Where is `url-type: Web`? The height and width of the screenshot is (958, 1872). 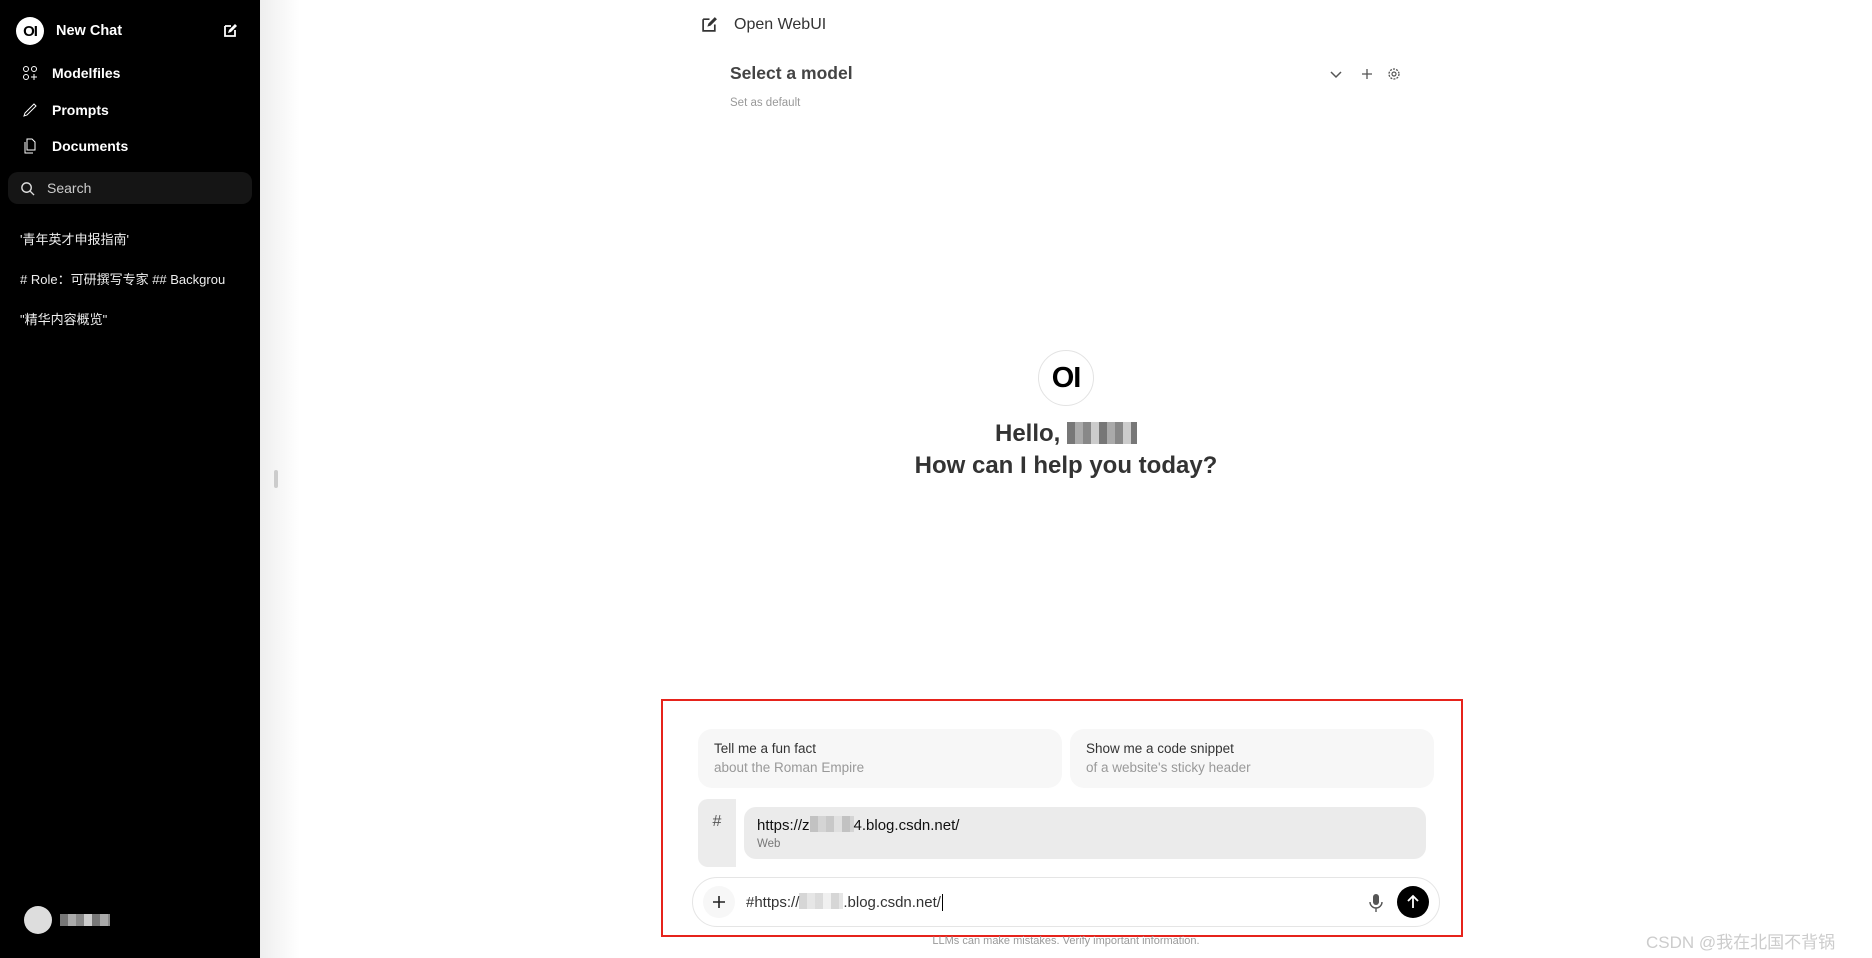 url-type: Web is located at coordinates (769, 844).